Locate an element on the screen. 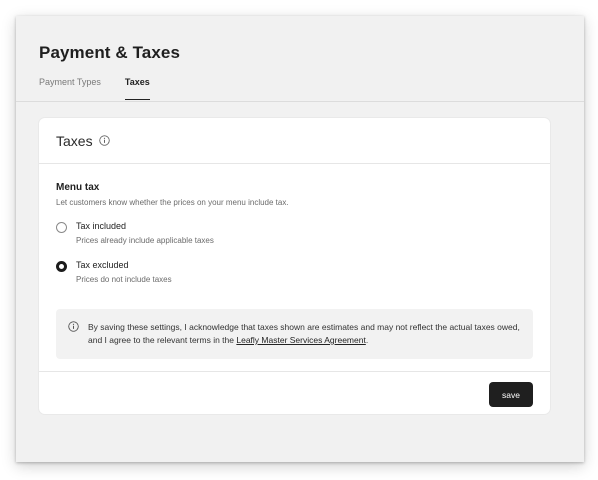 Image resolution: width=598 pixels, height=480 pixels. tax-excluded-option: Tax excluded Prices do not include taxes is located at coordinates (294, 272).